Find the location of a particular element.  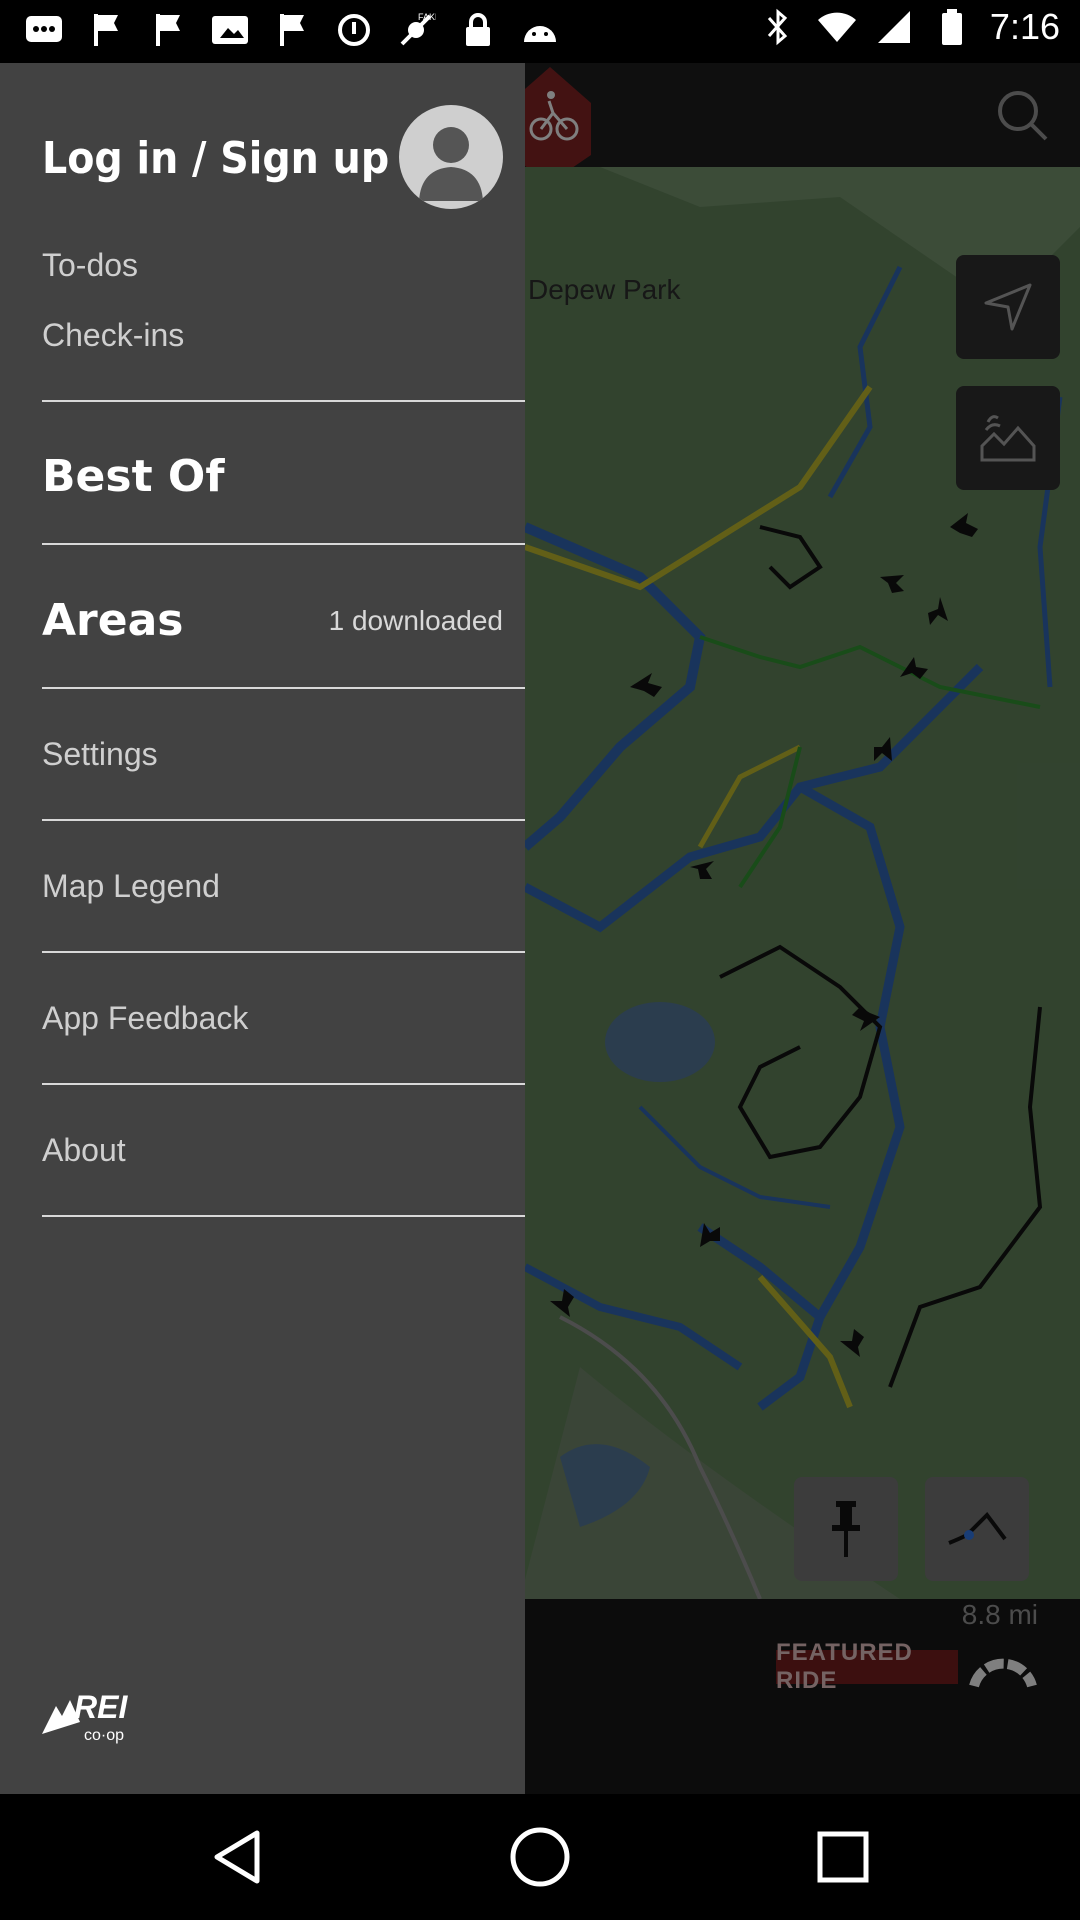

user-avatar-icon is located at coordinates (451, 157).